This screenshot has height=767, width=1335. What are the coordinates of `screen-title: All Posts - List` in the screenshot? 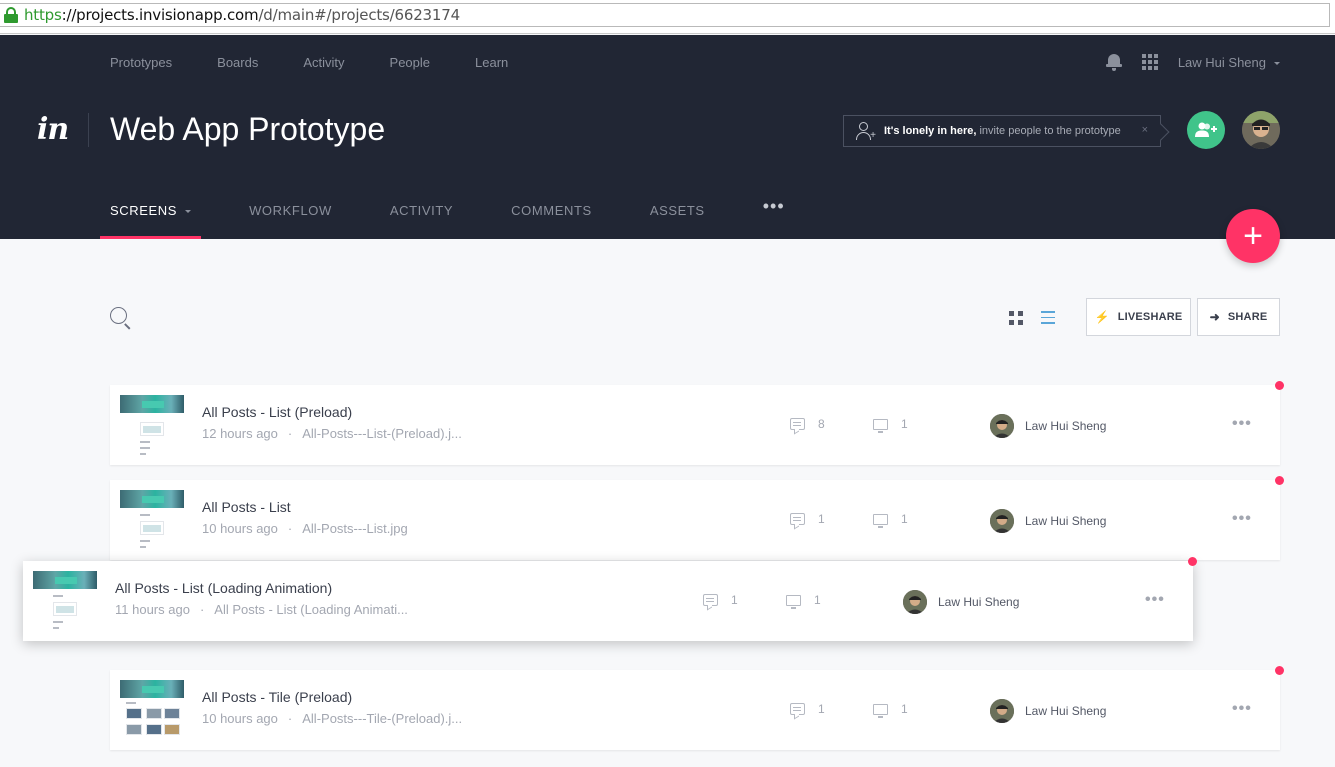 It's located at (246, 507).